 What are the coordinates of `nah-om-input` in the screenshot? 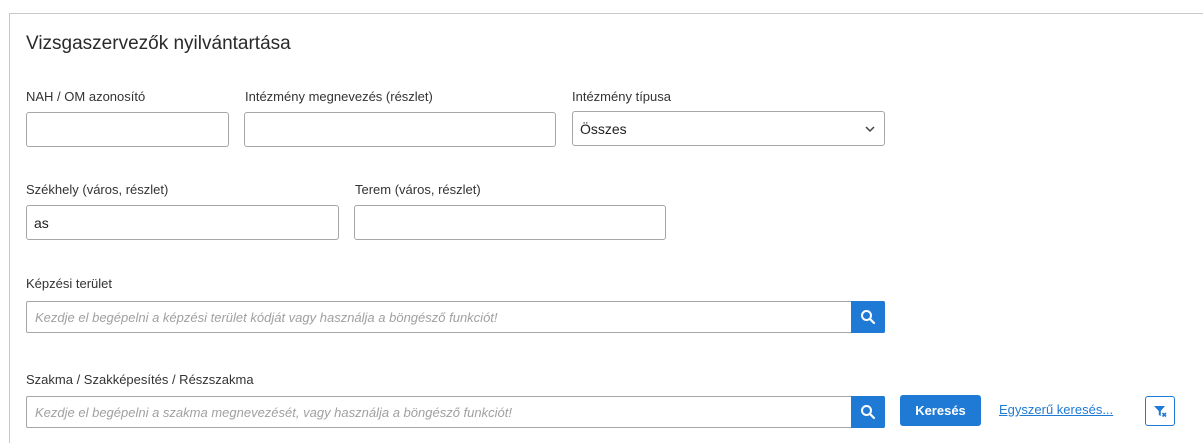 It's located at (127, 129).